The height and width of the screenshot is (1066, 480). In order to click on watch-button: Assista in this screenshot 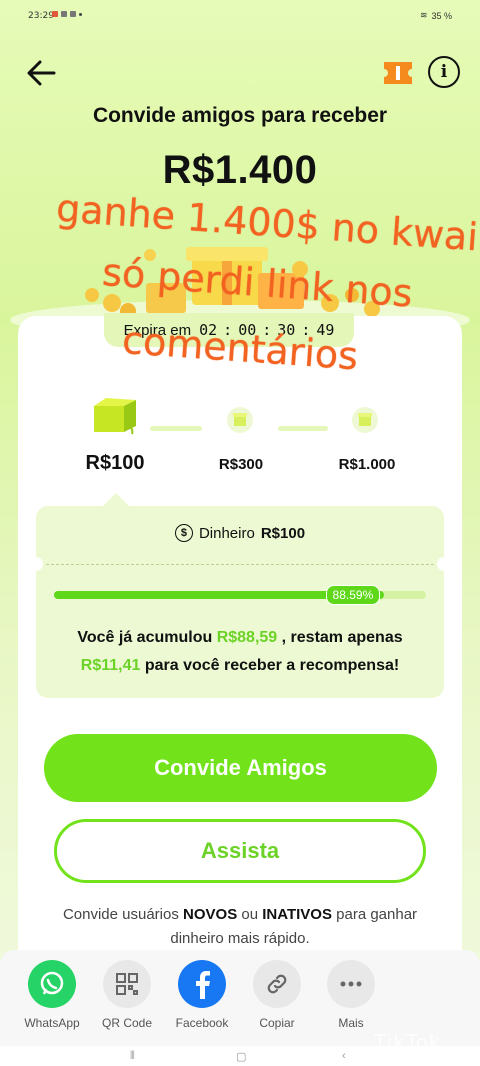, I will do `click(240, 851)`.